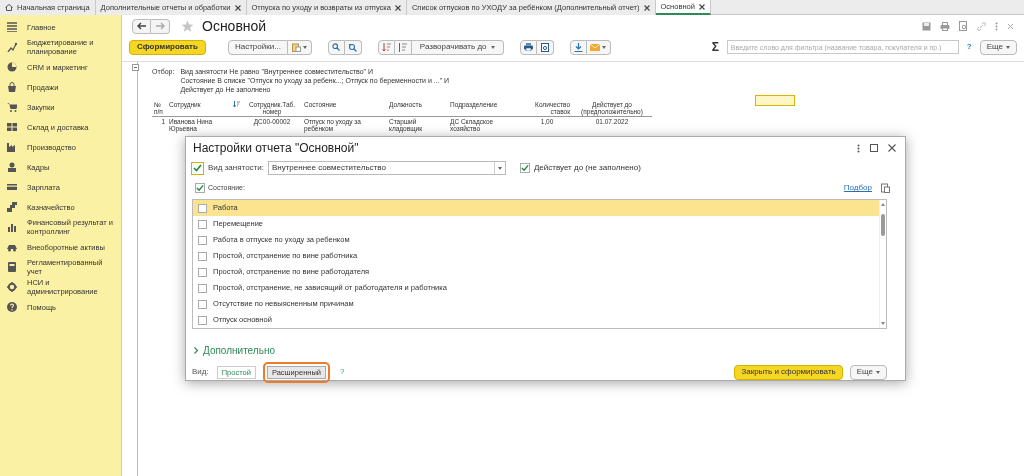  Describe the element at coordinates (874, 148) in the screenshot. I see `maximize-icon` at that location.